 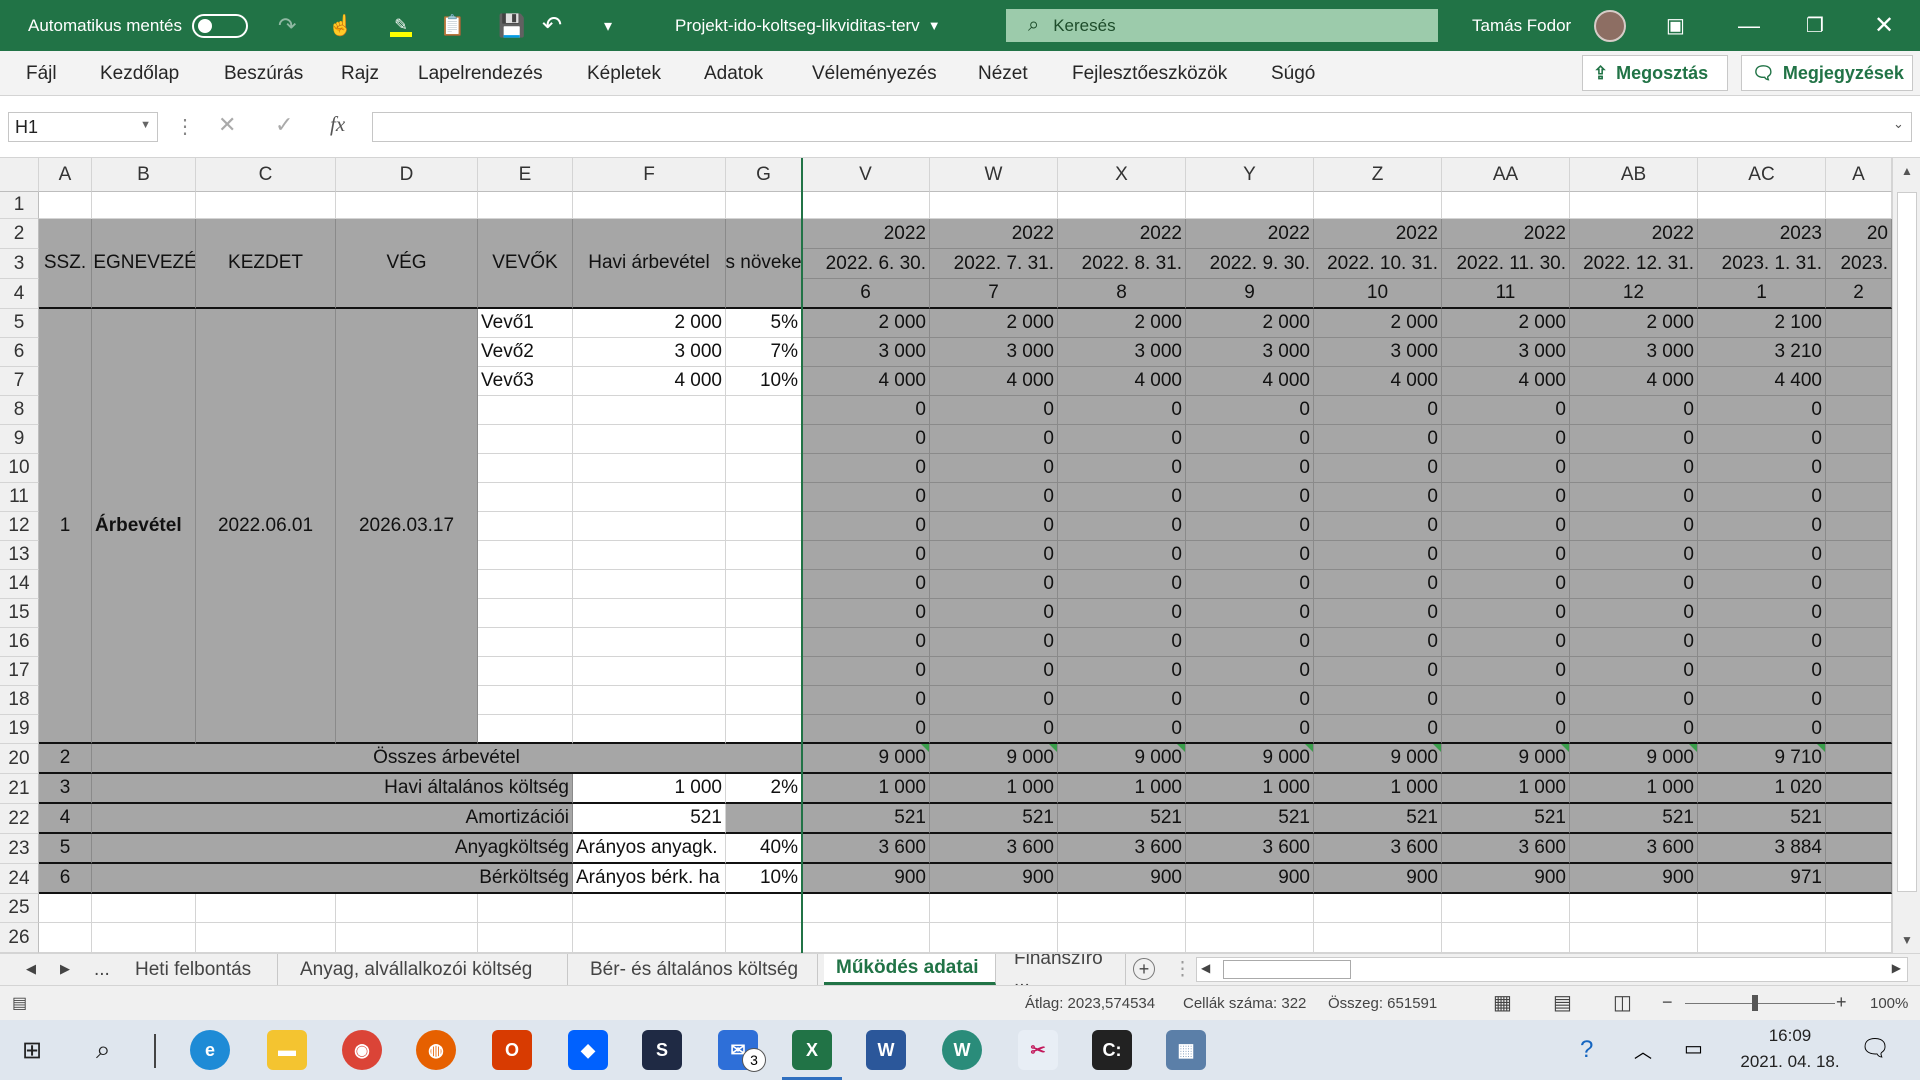 I want to click on scroll-thumb, so click(x=1907, y=542).